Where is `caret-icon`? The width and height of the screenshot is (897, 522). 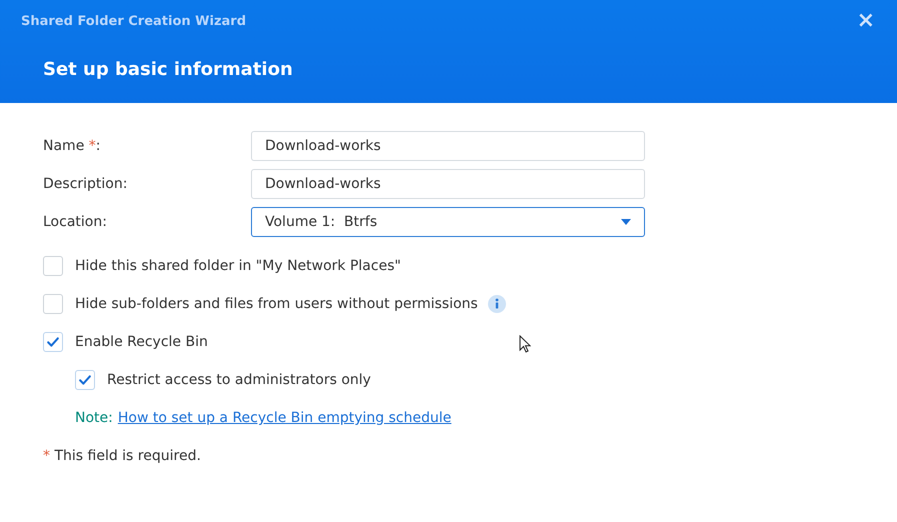
caret-icon is located at coordinates (626, 222).